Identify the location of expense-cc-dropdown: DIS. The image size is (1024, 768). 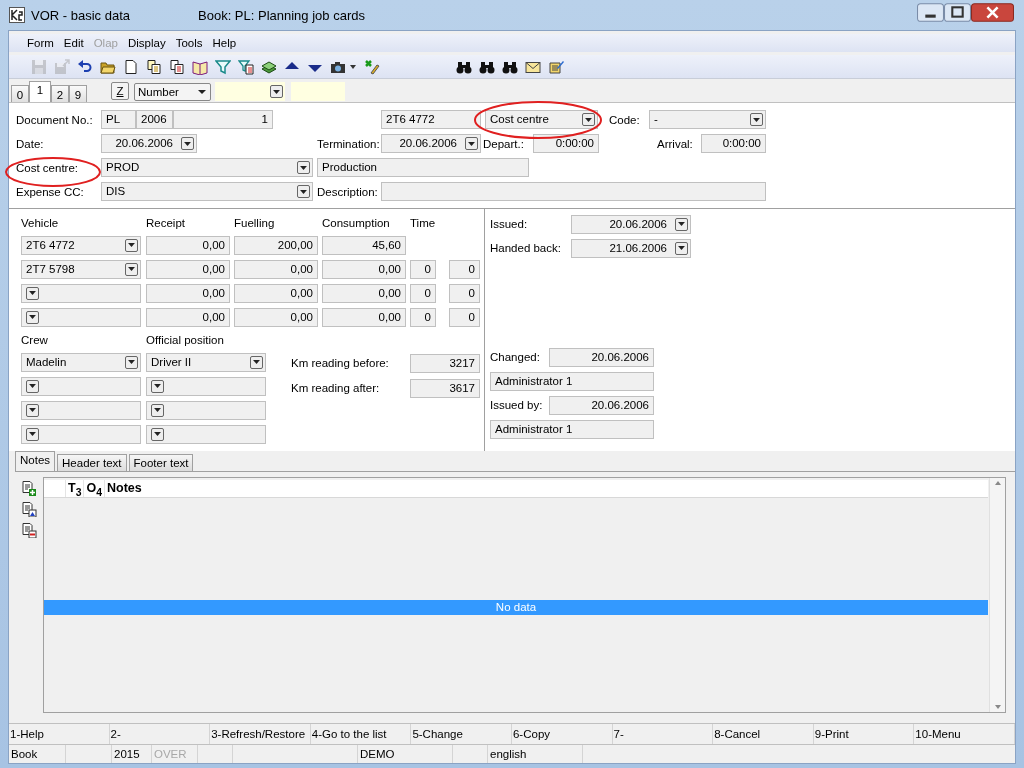
(207, 191).